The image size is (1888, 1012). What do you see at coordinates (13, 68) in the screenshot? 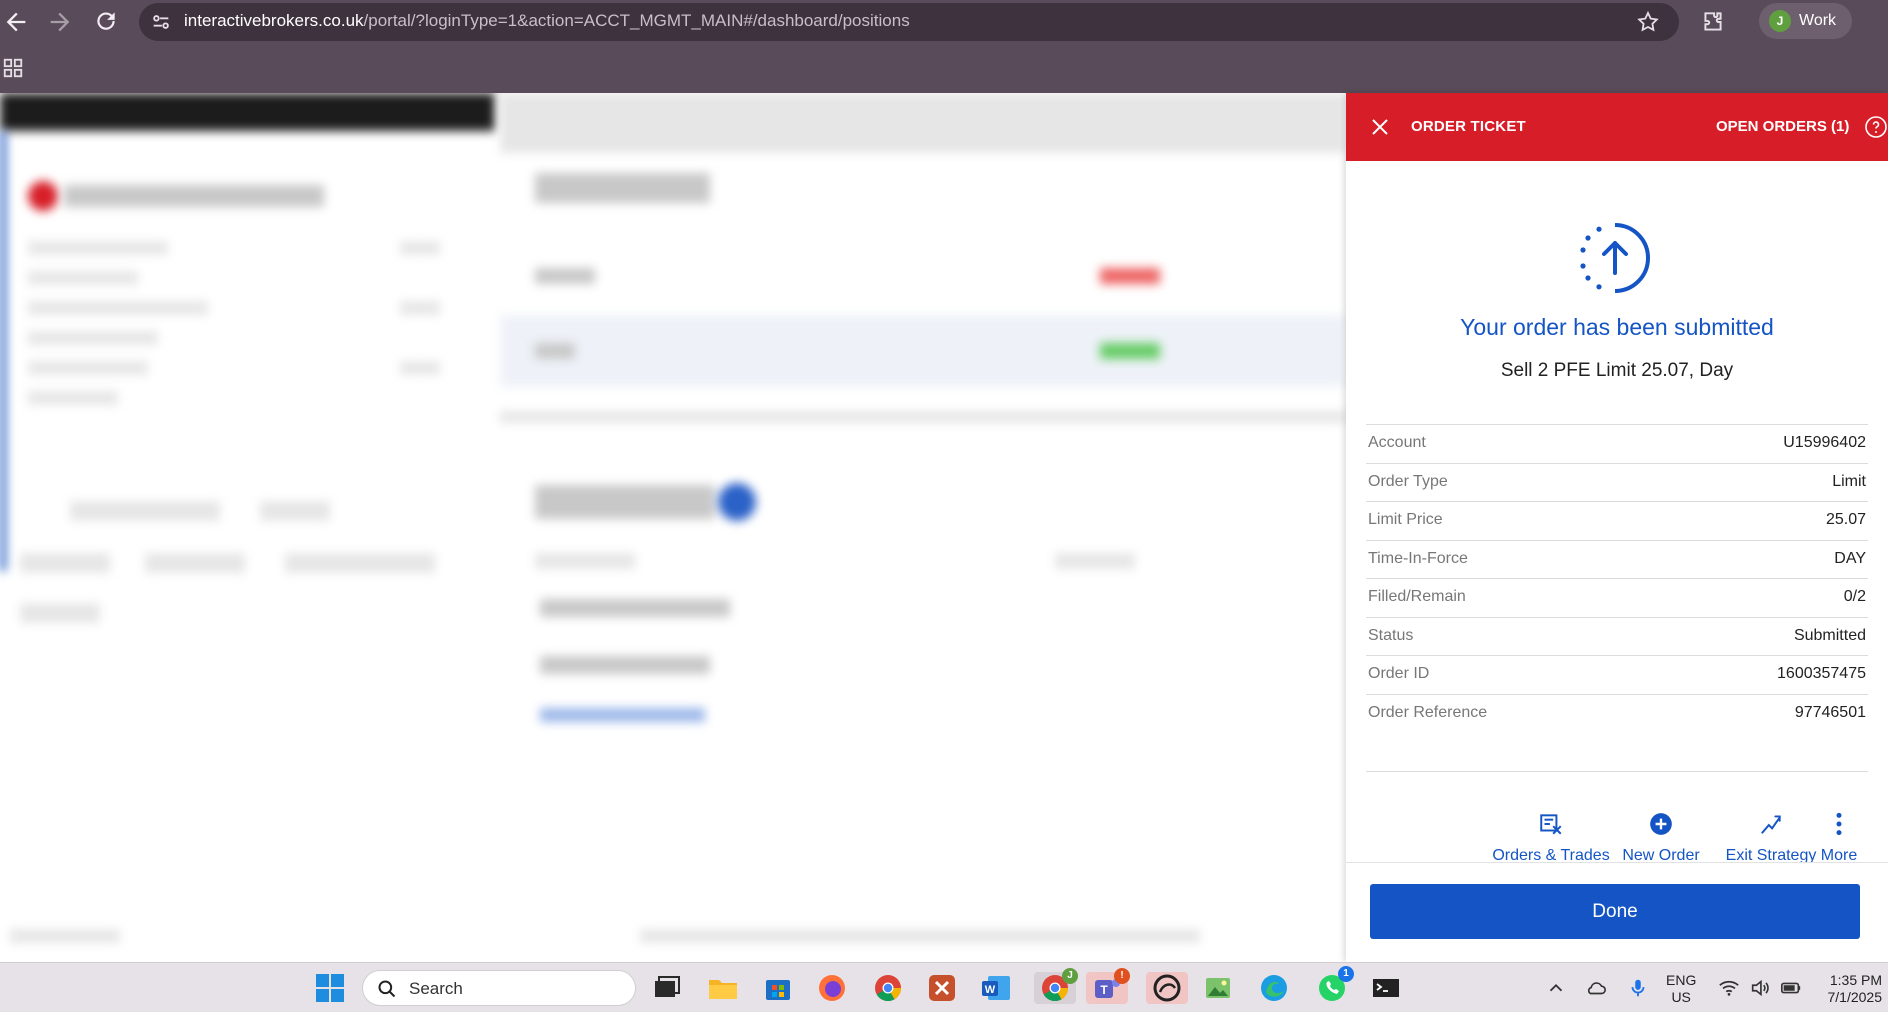
I see `apps-grid-icon` at bounding box center [13, 68].